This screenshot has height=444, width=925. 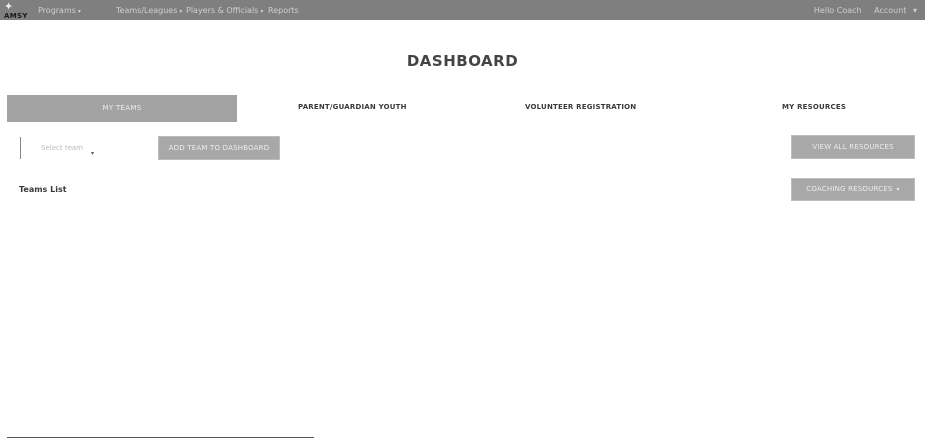 What do you see at coordinates (462, 61) in the screenshot?
I see `page-title: DASHBOARD` at bounding box center [462, 61].